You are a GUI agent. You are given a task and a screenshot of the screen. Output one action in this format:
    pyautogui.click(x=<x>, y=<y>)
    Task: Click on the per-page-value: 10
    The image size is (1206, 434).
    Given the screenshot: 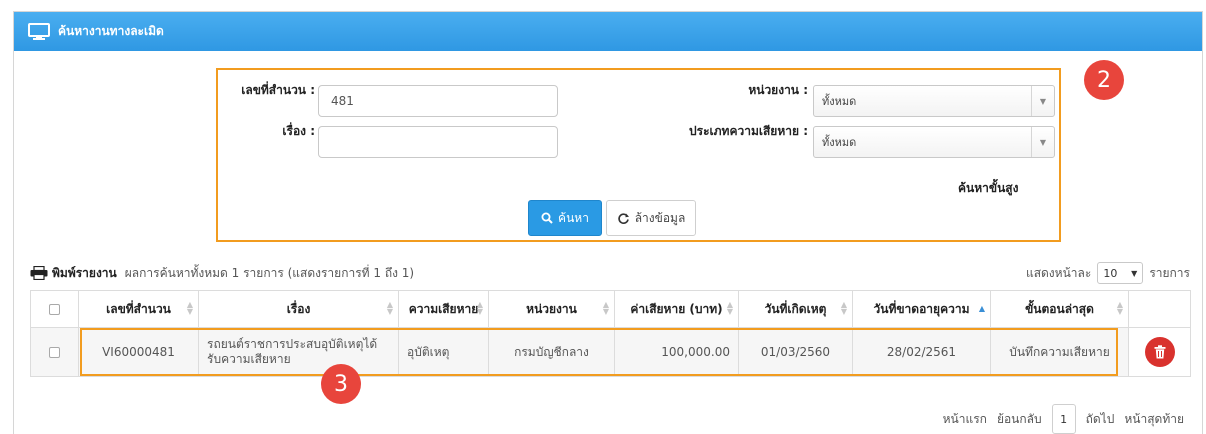 What is the action you would take?
    pyautogui.click(x=1110, y=273)
    